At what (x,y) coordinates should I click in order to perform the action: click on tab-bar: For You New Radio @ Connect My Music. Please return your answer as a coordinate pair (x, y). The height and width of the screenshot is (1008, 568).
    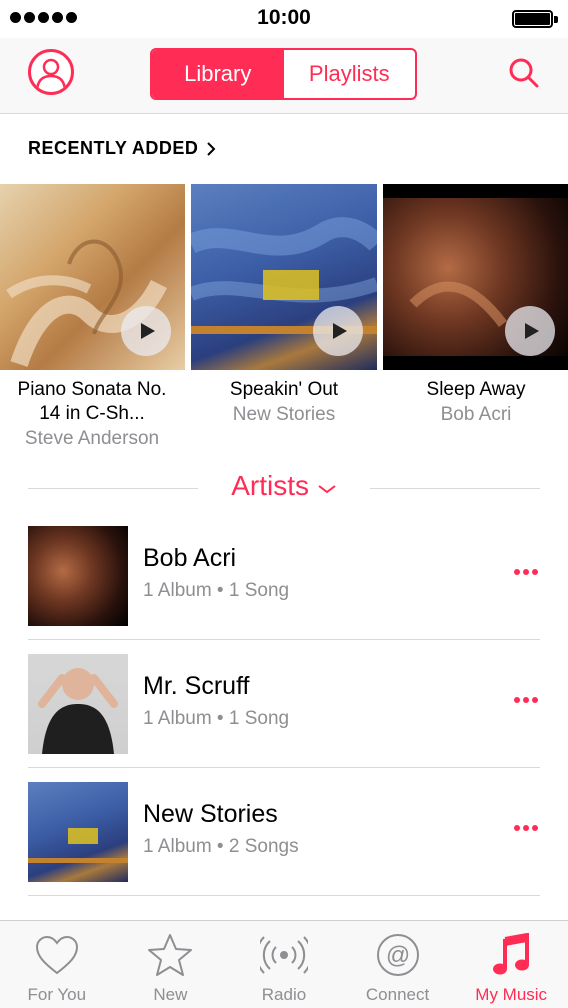
    Looking at the image, I should click on (284, 964).